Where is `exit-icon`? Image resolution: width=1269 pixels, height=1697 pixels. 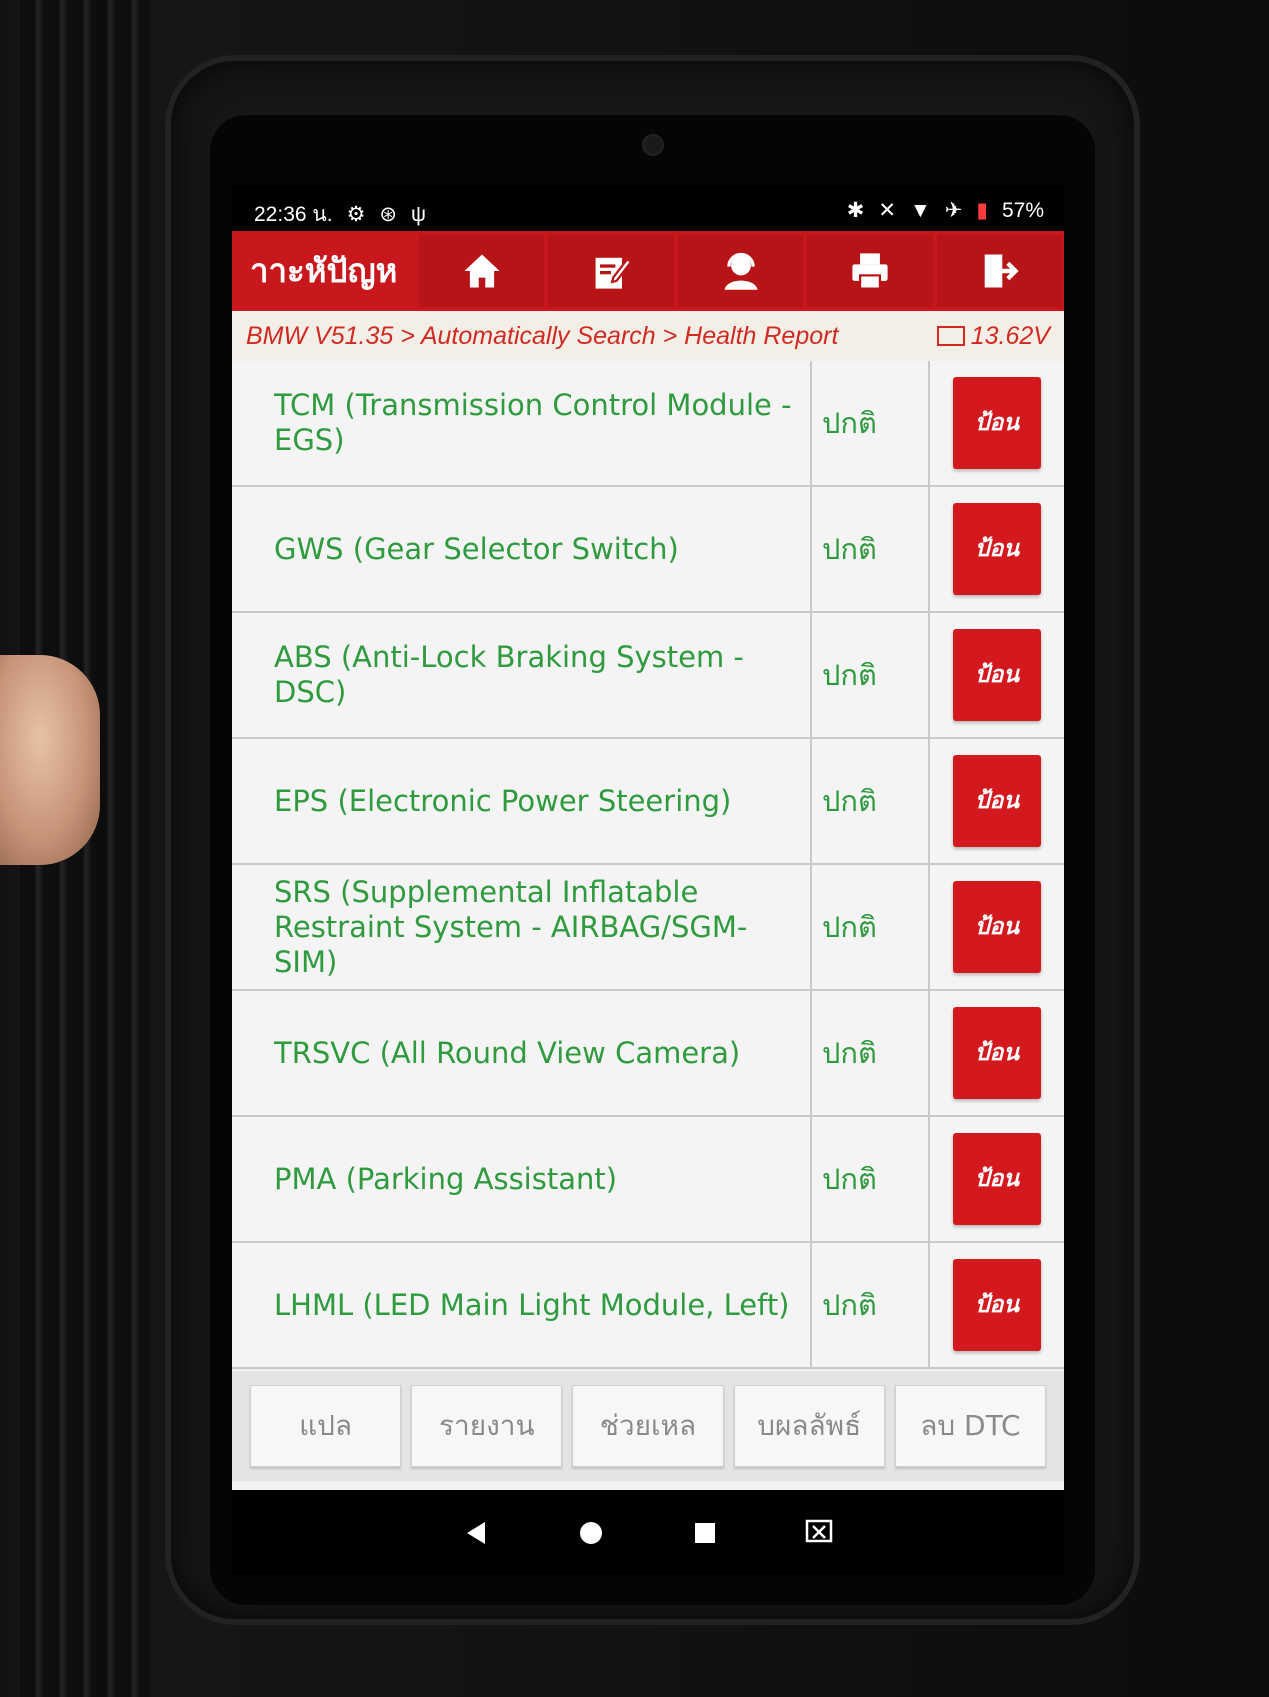
exit-icon is located at coordinates (1002, 271).